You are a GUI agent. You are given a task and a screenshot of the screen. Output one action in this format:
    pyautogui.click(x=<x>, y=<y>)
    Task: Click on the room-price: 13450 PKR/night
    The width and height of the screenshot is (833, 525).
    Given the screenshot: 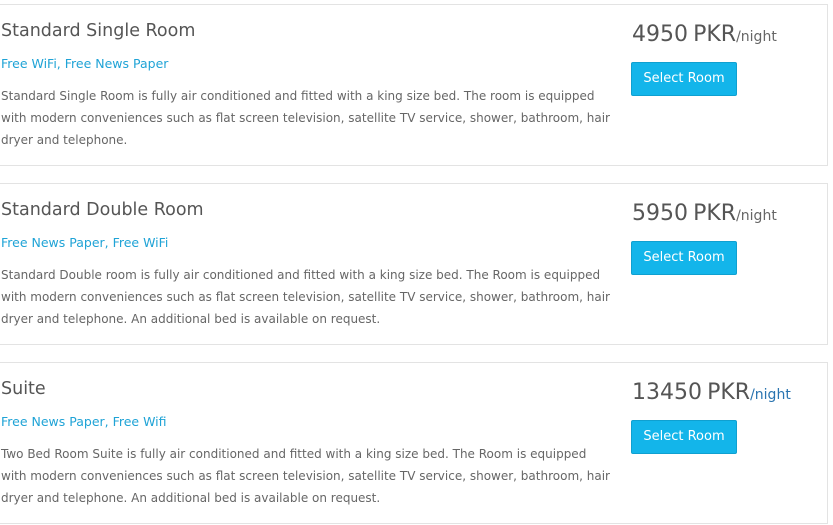 What is the action you would take?
    pyautogui.click(x=711, y=392)
    